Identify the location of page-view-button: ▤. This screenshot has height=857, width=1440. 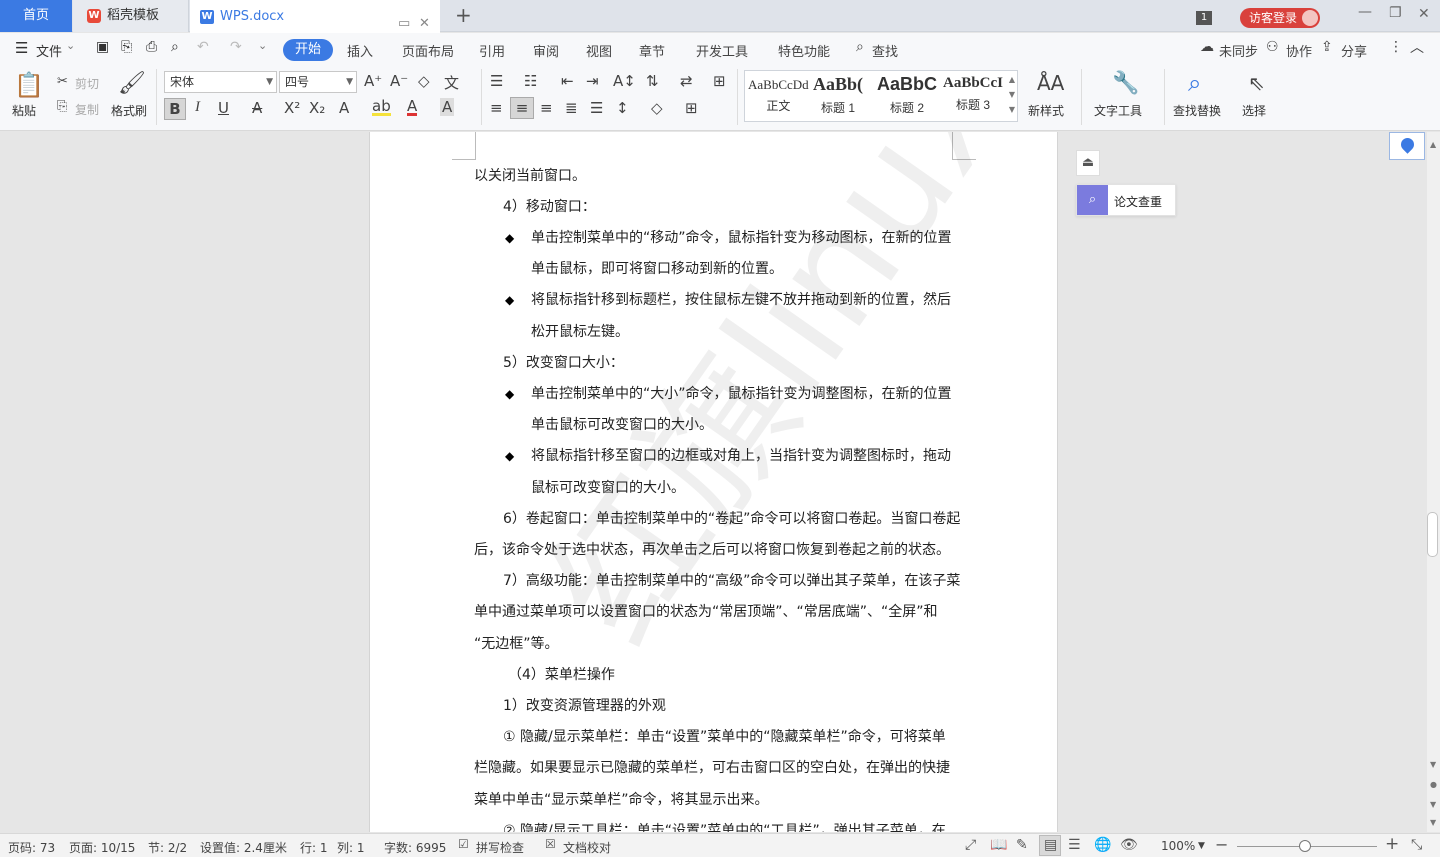
(1050, 845).